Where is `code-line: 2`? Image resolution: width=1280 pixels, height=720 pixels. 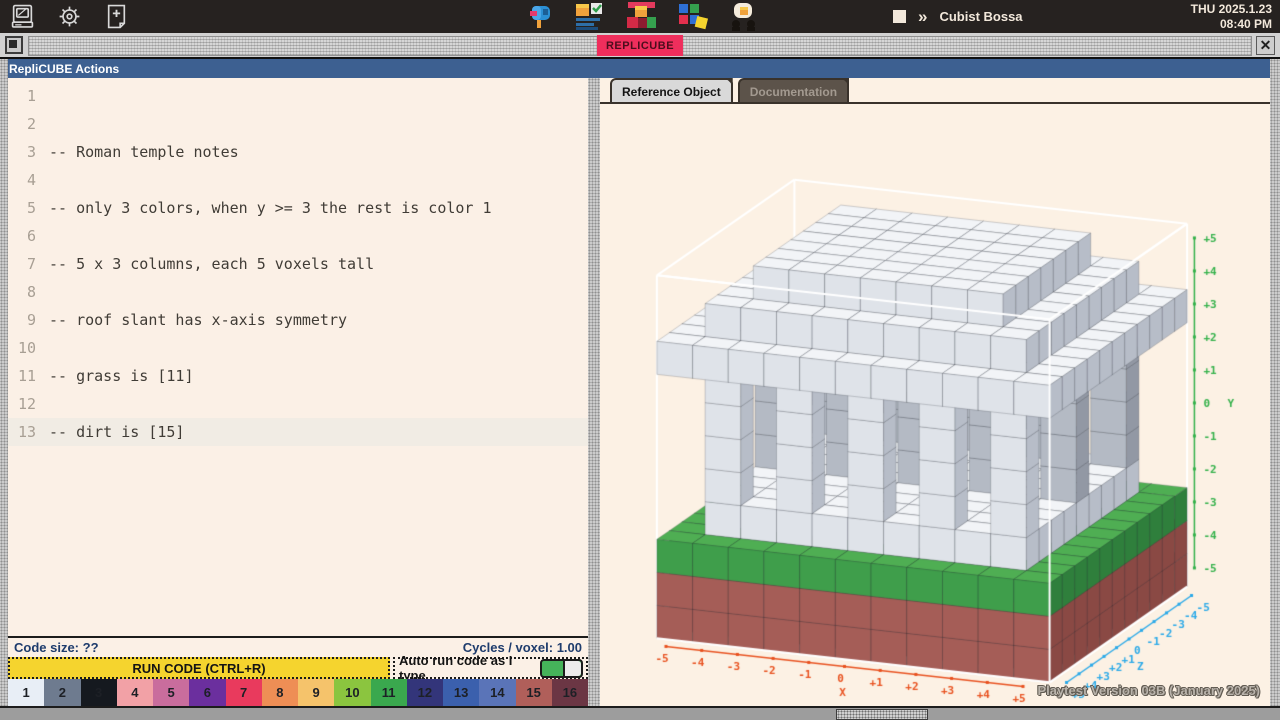 code-line: 2 is located at coordinates (298, 124).